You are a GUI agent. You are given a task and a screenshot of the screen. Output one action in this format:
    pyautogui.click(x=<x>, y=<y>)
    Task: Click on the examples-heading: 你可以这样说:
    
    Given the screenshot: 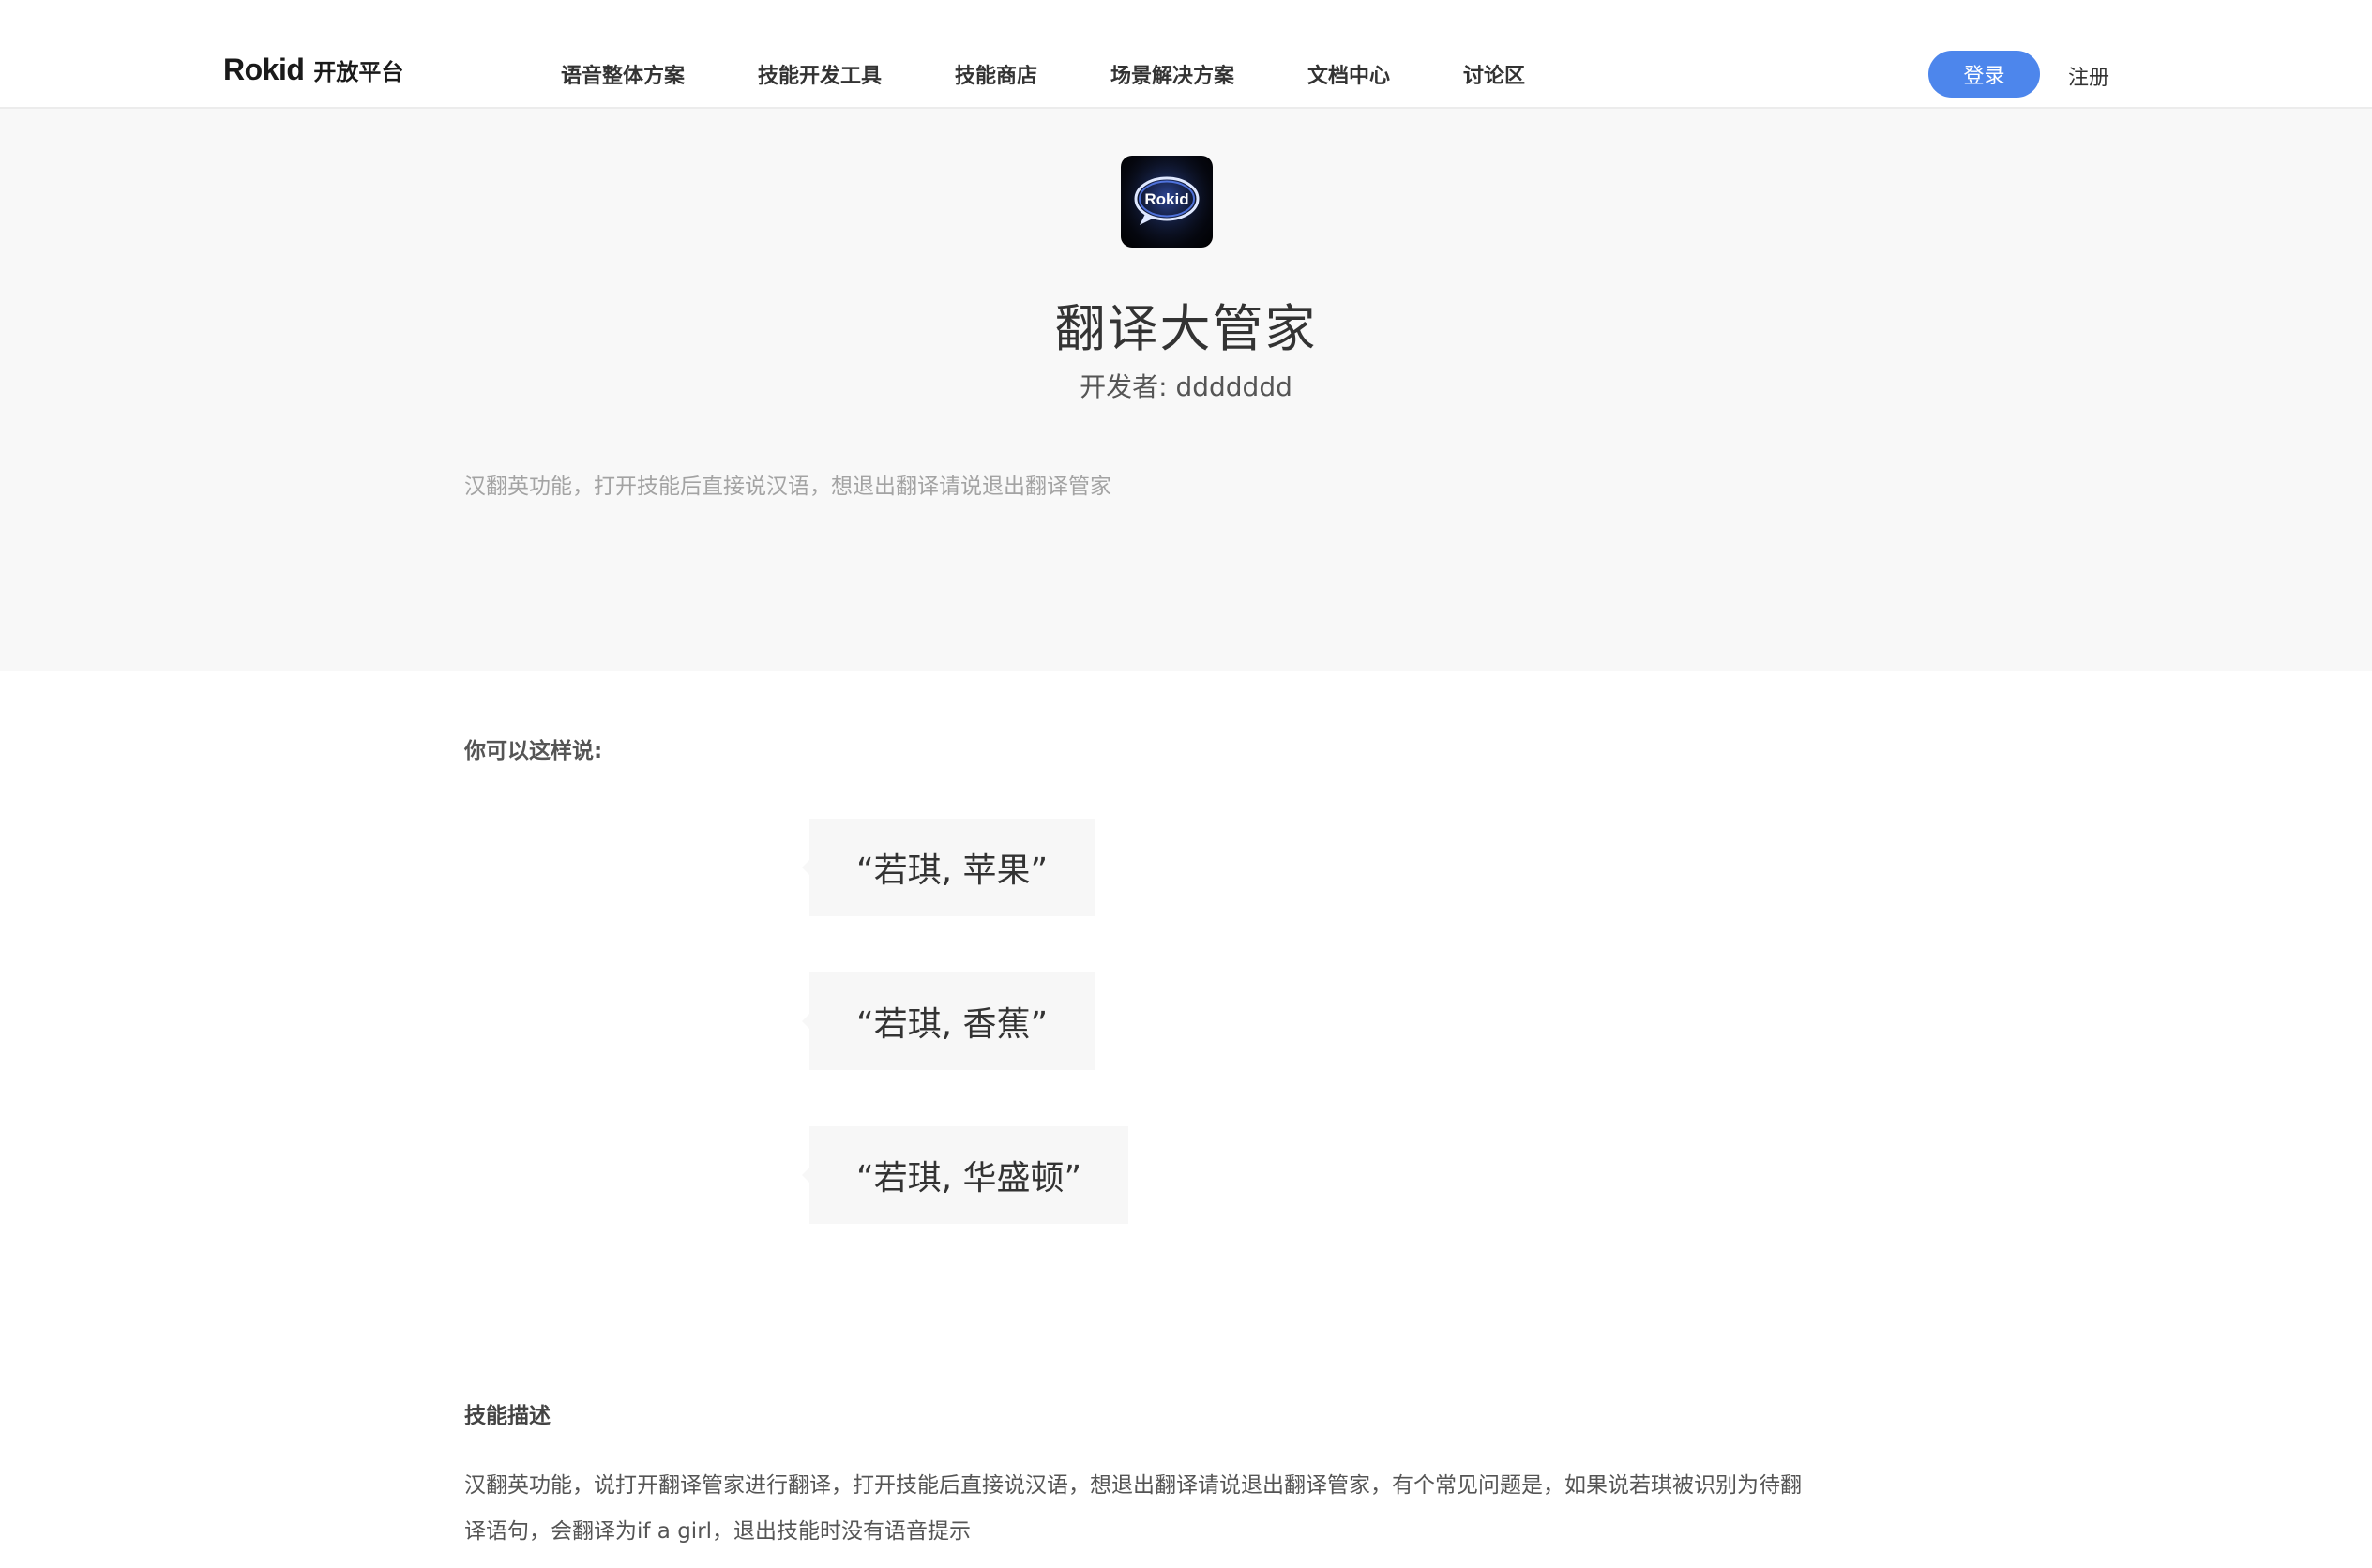 What is the action you would take?
    pyautogui.click(x=533, y=751)
    